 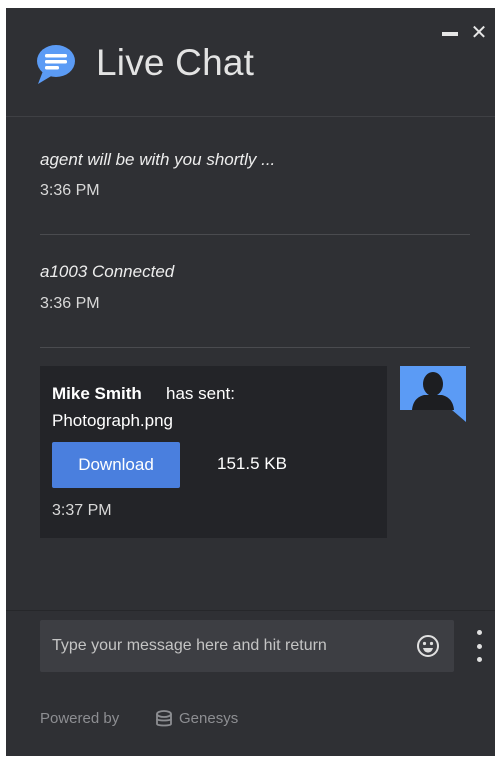 I want to click on file-name: Photograph.png, so click(x=112, y=420).